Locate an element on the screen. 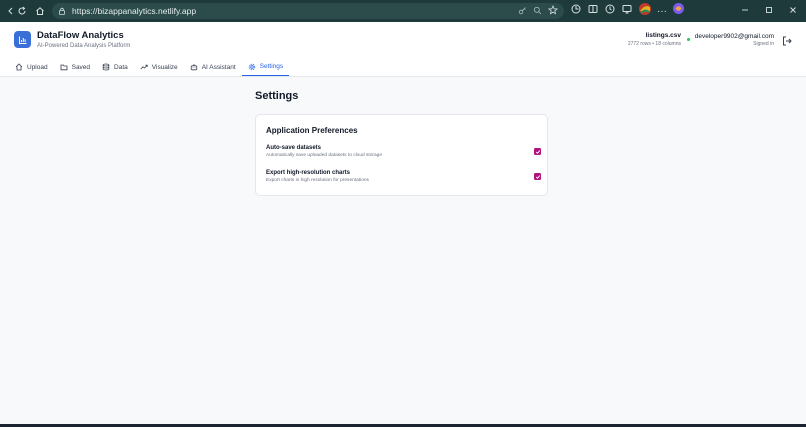 This screenshot has width=806, height=427. copilot-icon is located at coordinates (678, 11).